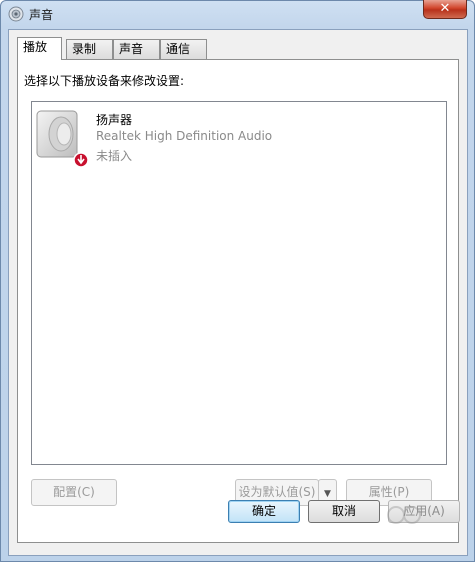  I want to click on close-button: ✕, so click(445, 9).